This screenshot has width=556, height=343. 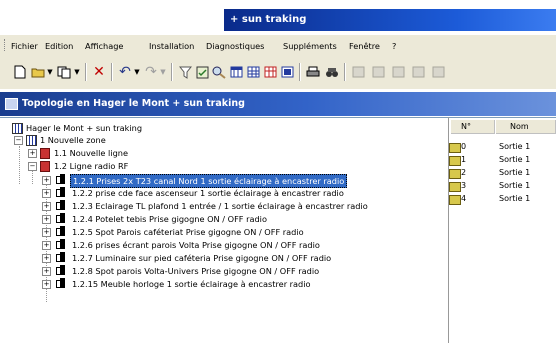 I want to click on new-document-icon, so click(x=20, y=72).